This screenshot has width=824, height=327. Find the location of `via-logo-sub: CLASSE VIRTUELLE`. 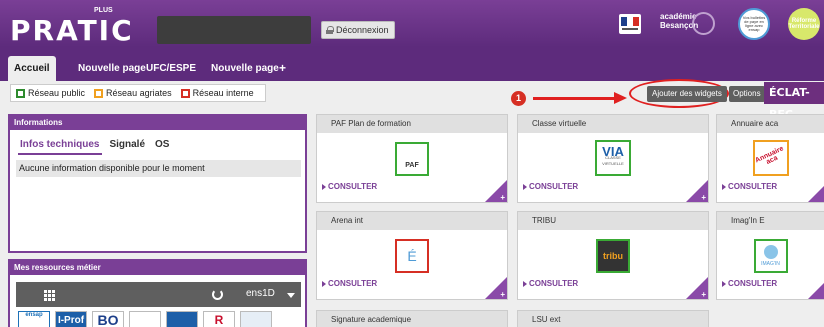

via-logo-sub: CLASSE VIRTUELLE is located at coordinates (613, 160).